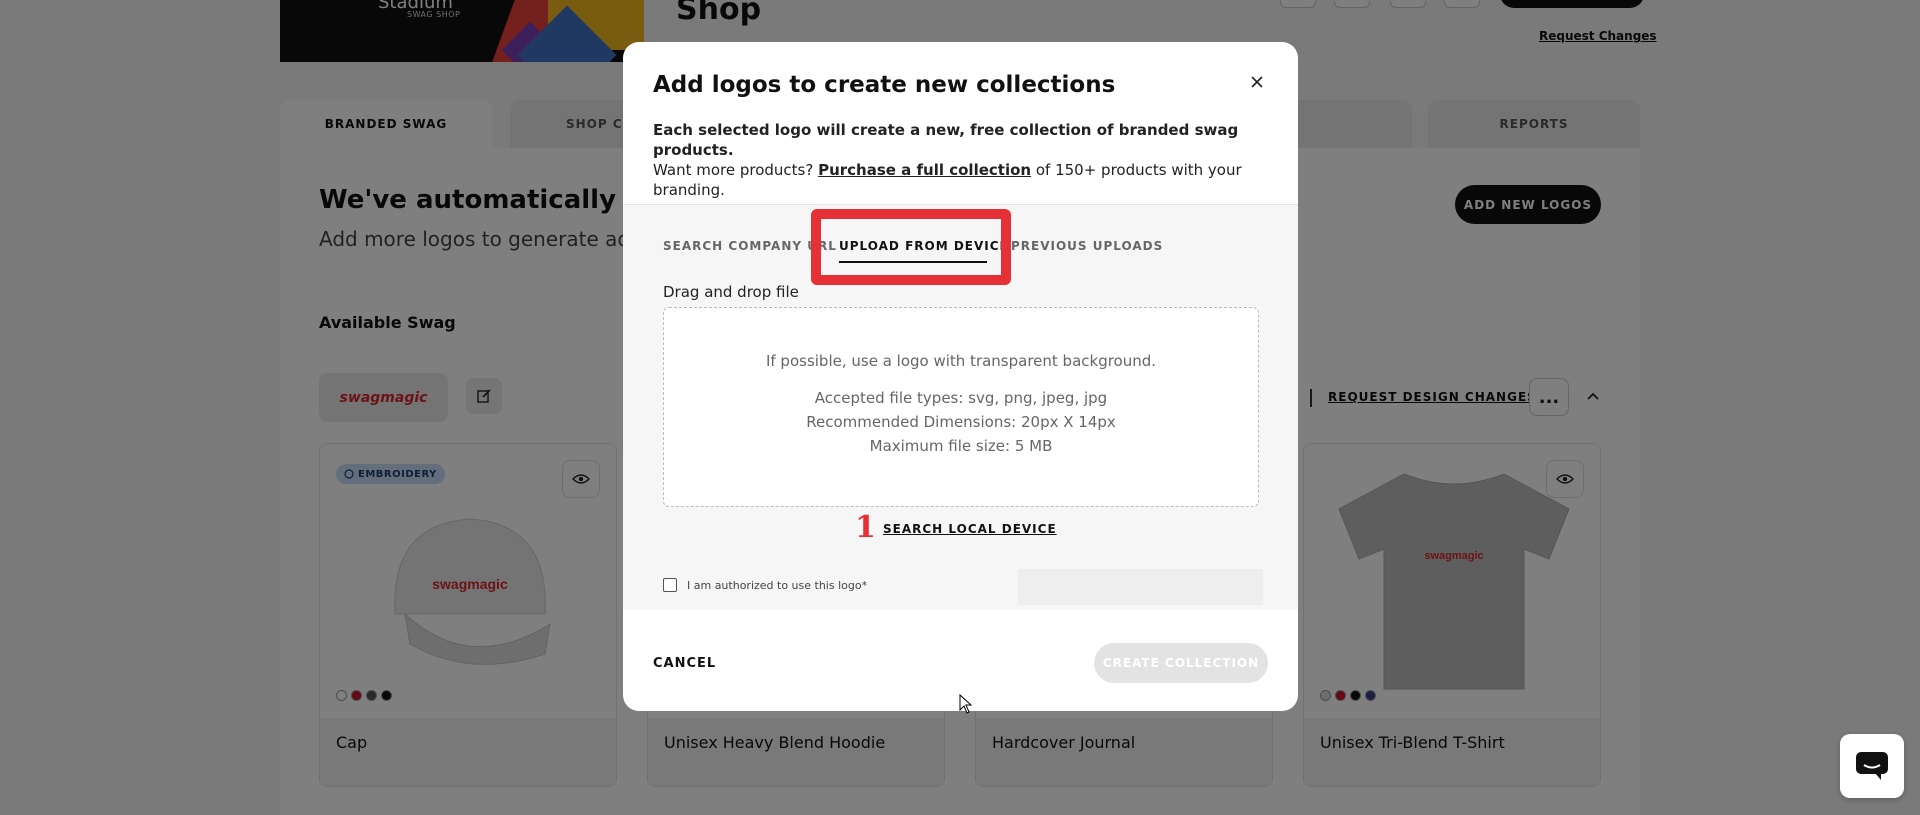  I want to click on search-local-device-link: SEARCH LOCAL DEVICE, so click(970, 529).